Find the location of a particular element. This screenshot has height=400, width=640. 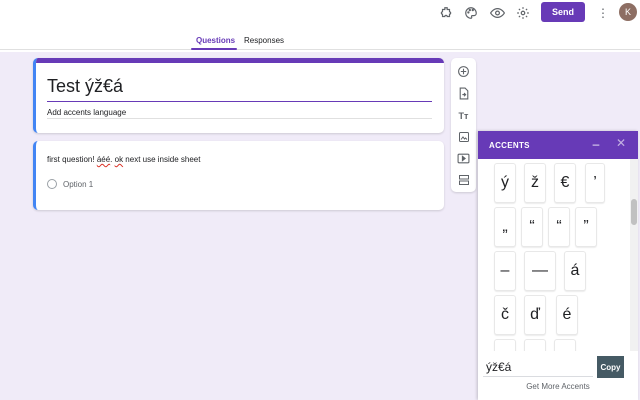

import-questions-icon is located at coordinates (463, 93).